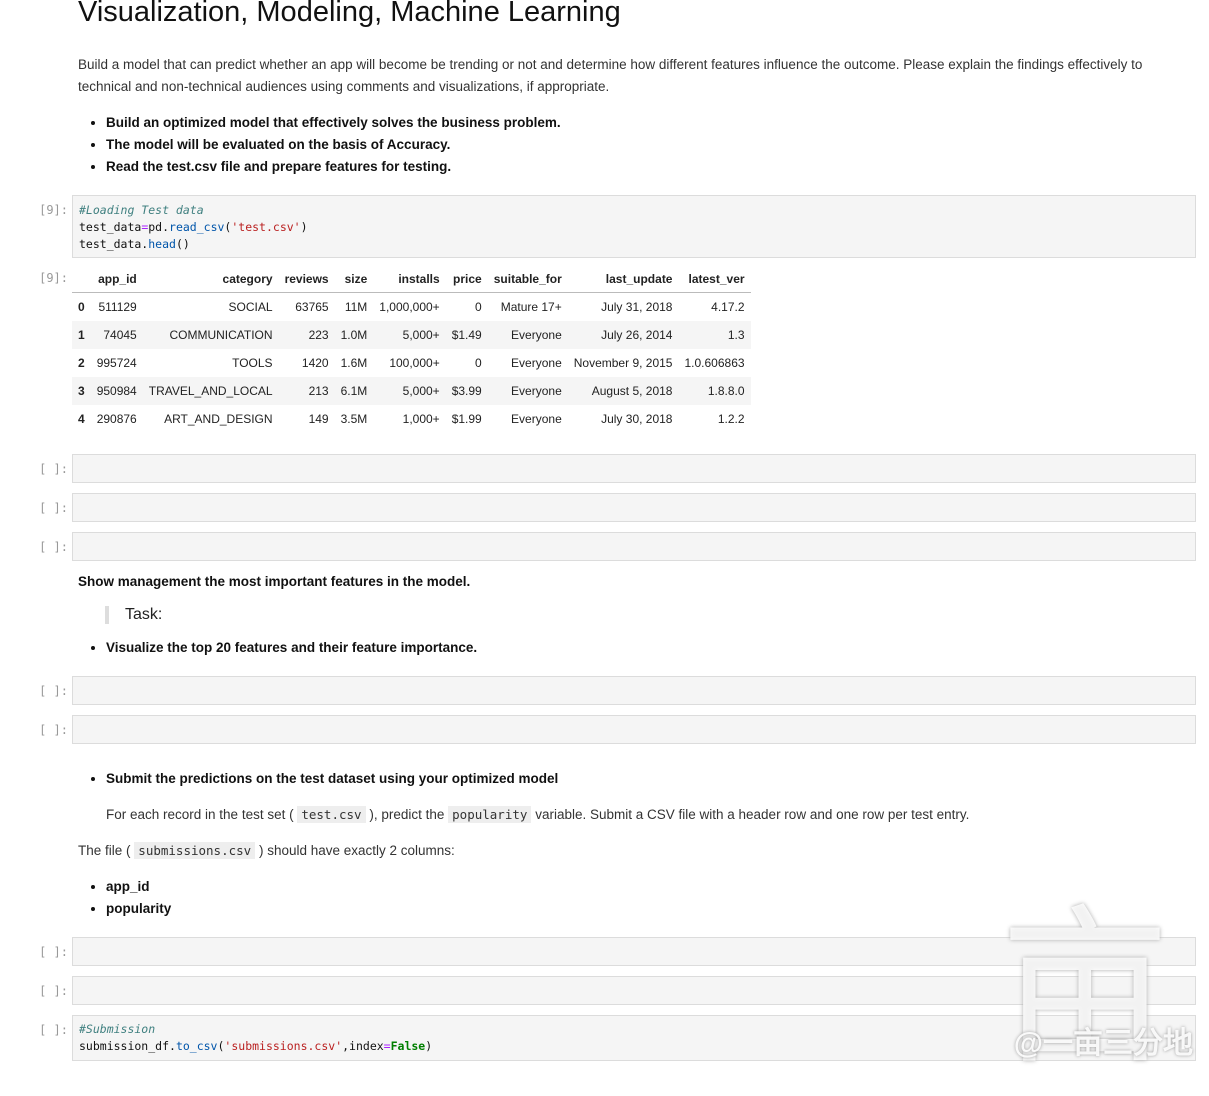 Image resolution: width=1209 pixels, height=1096 pixels. I want to click on table-cell: 1420, so click(315, 363).